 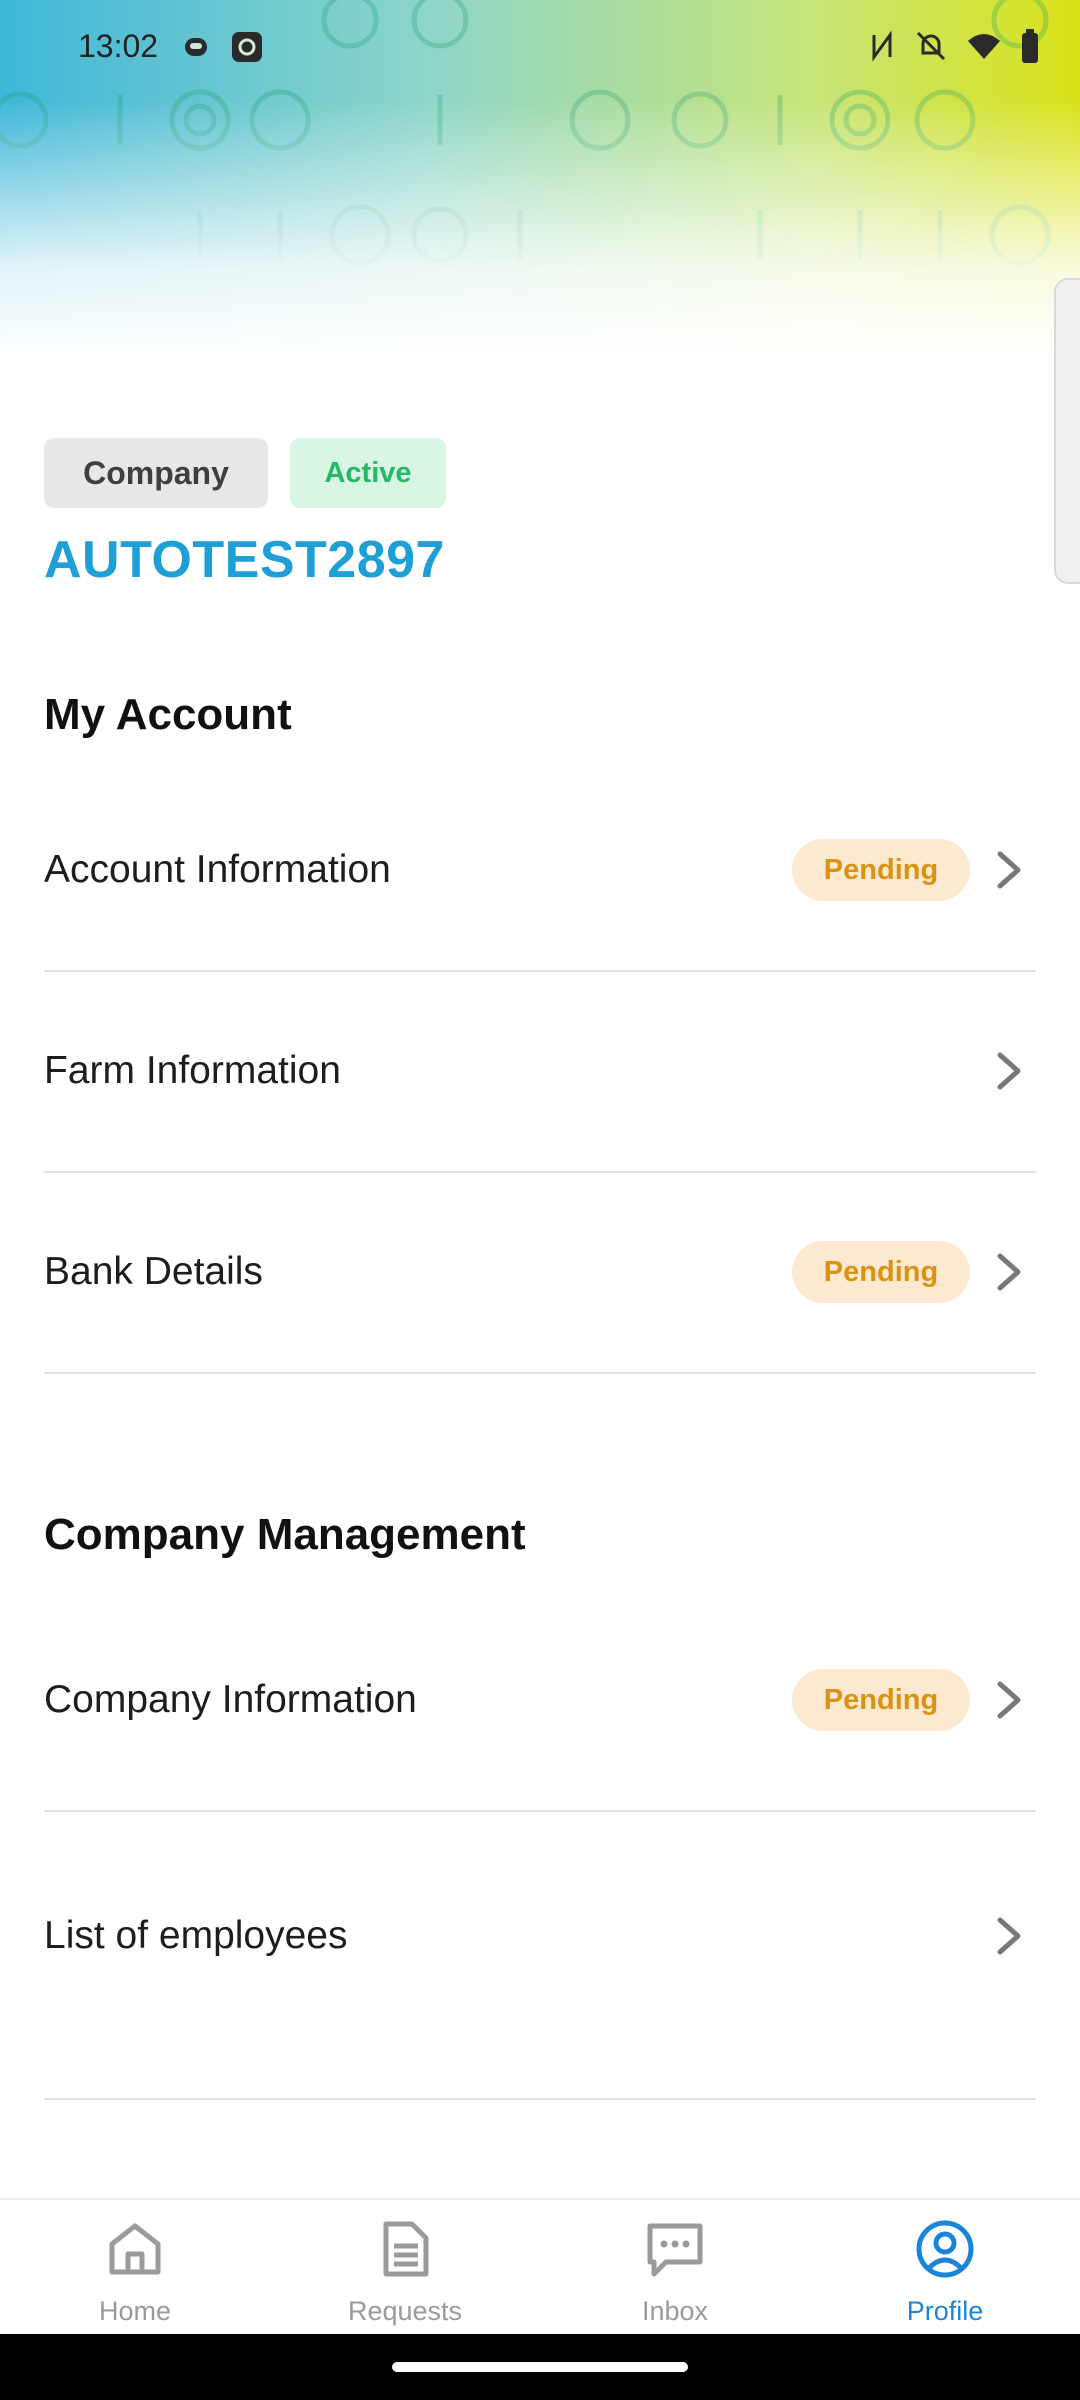 What do you see at coordinates (230, 1699) in the screenshot?
I see `row-label: Company Information` at bounding box center [230, 1699].